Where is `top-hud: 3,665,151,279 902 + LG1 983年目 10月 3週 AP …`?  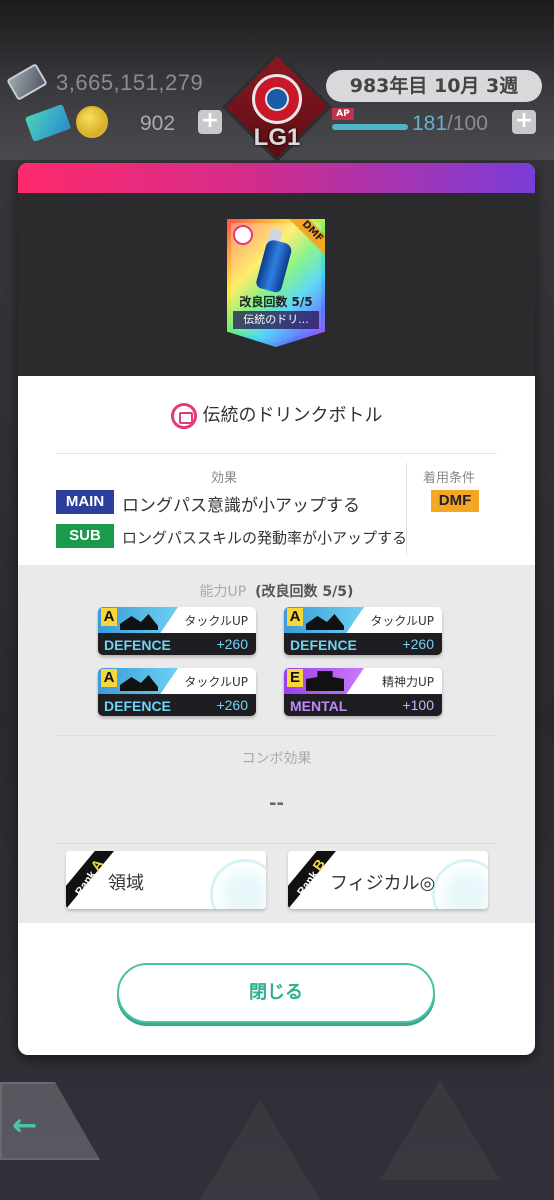
top-hud: 3,665,151,279 902 + LG1 983年目 10月 3週 AP … is located at coordinates (277, 81).